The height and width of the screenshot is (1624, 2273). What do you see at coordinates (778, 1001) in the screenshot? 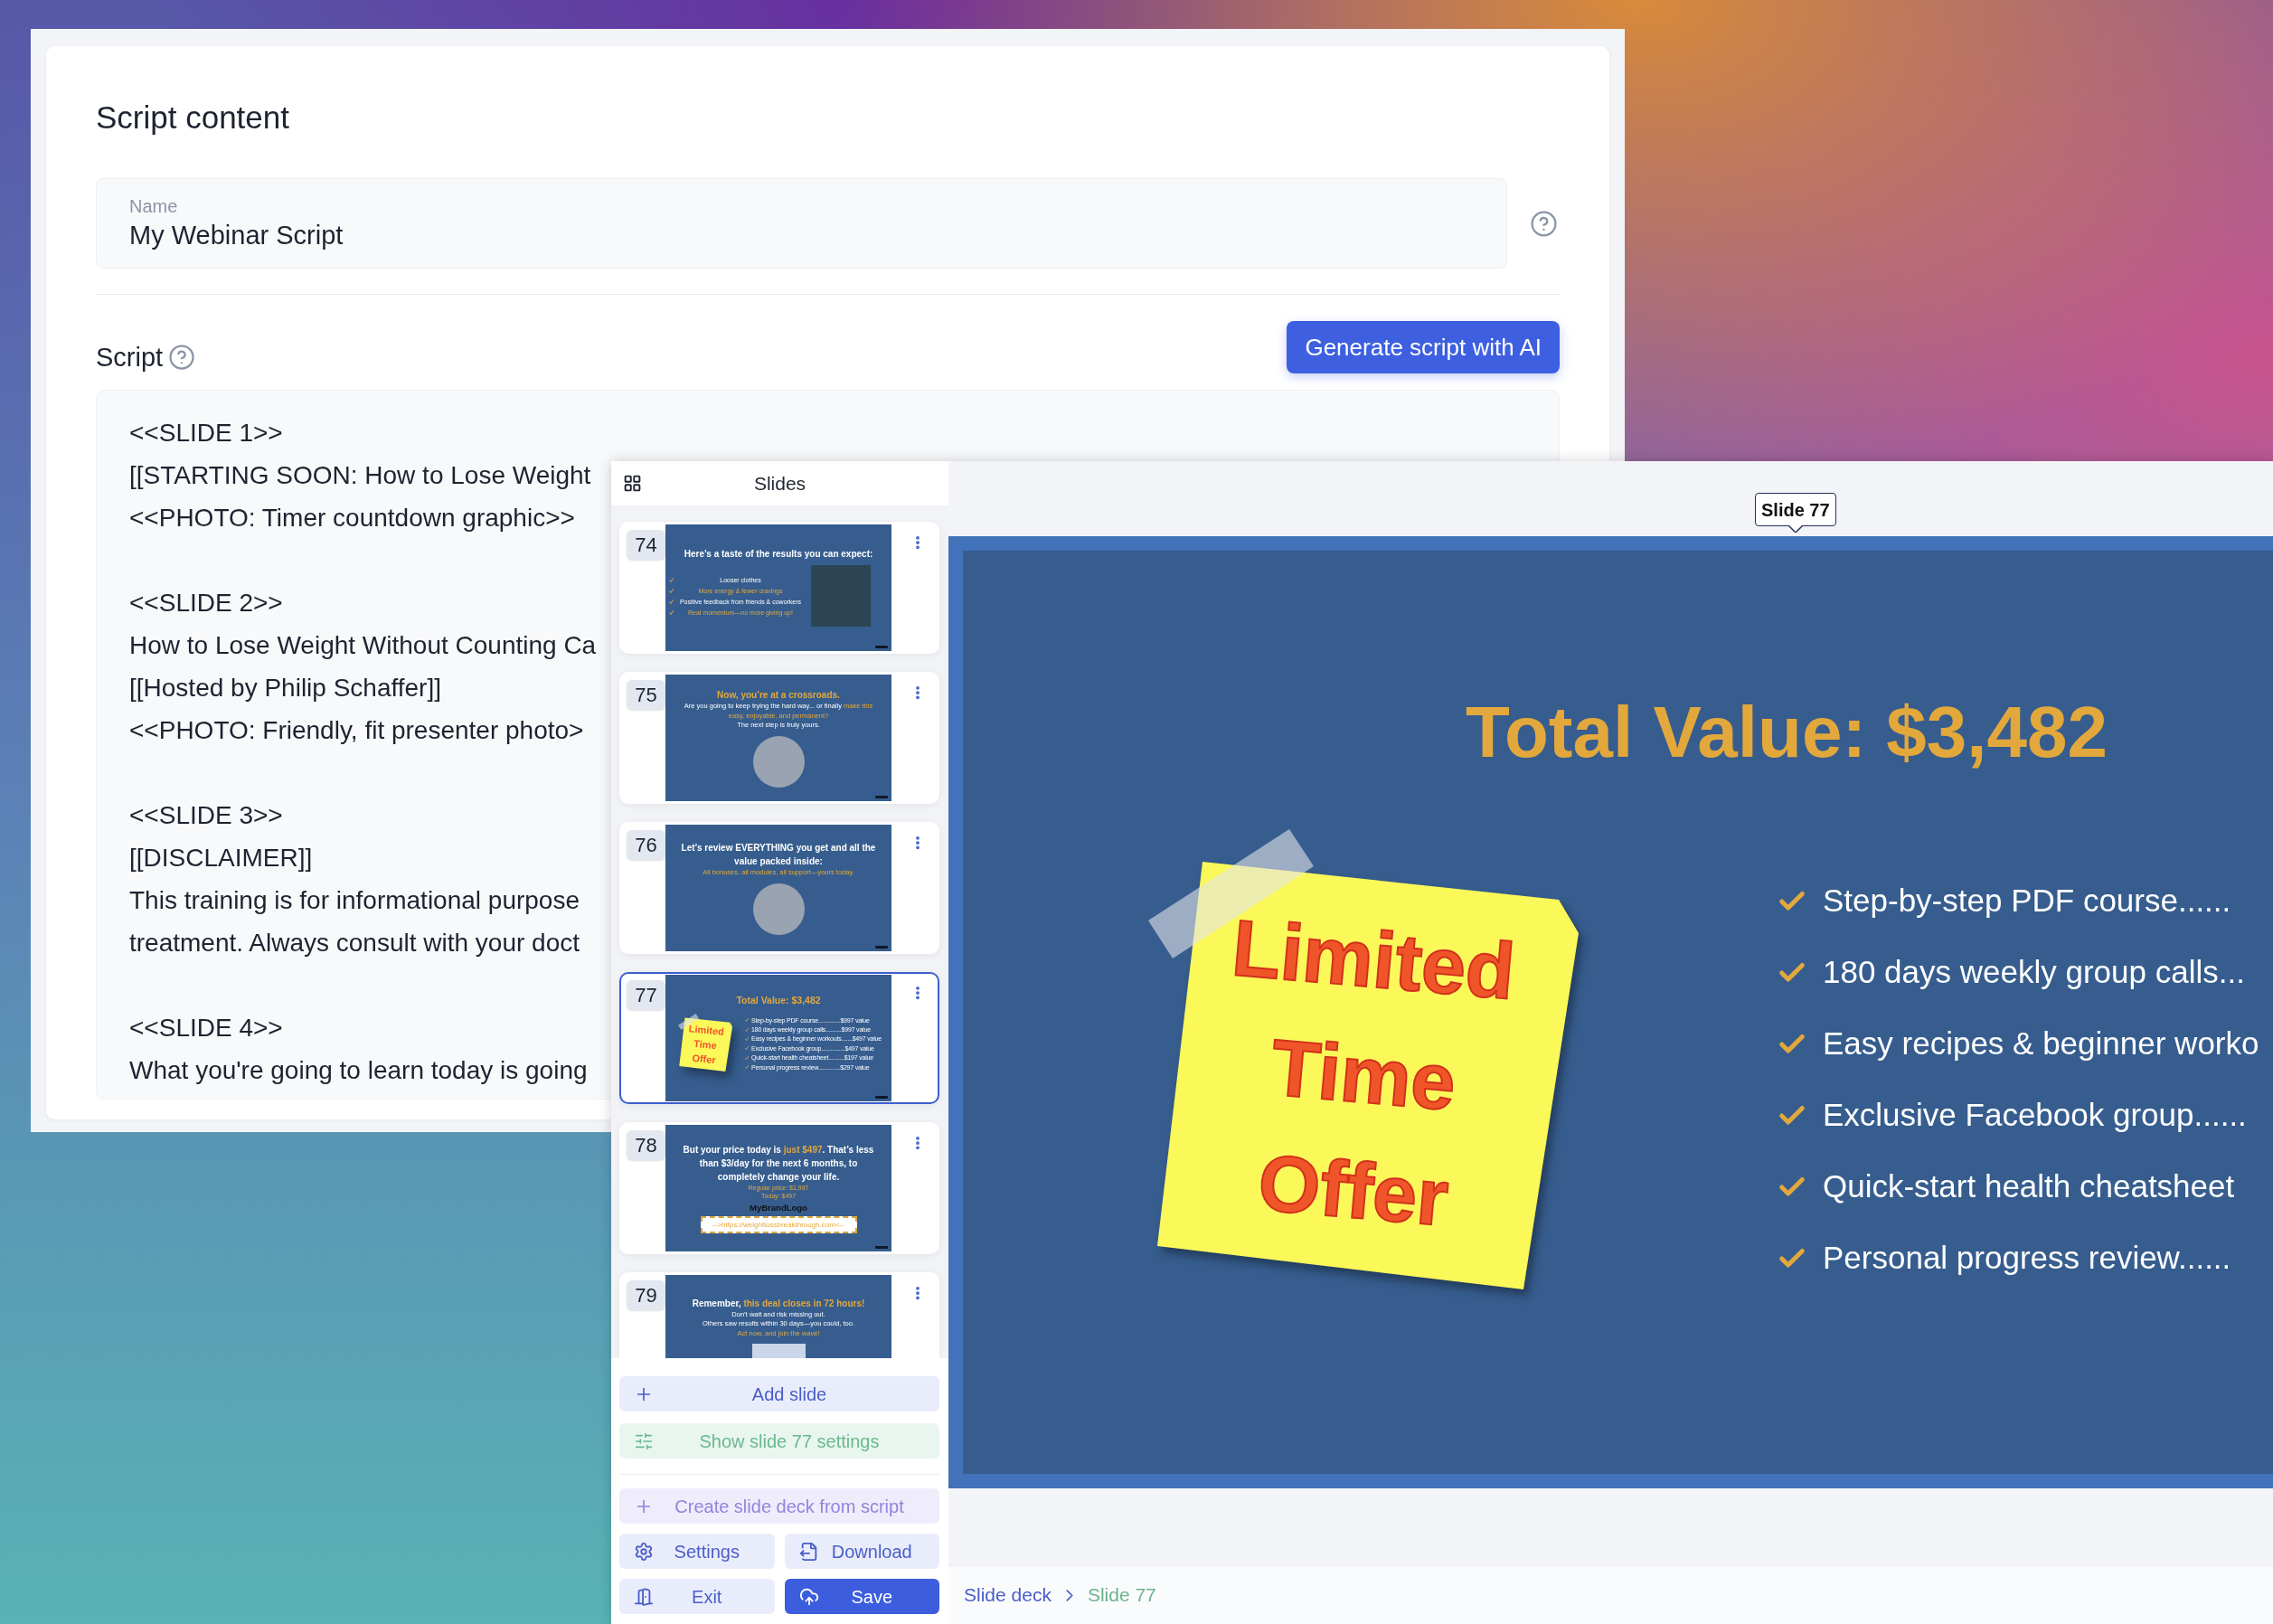
I see `slide-heading: Total Value: $3,482` at bounding box center [778, 1001].